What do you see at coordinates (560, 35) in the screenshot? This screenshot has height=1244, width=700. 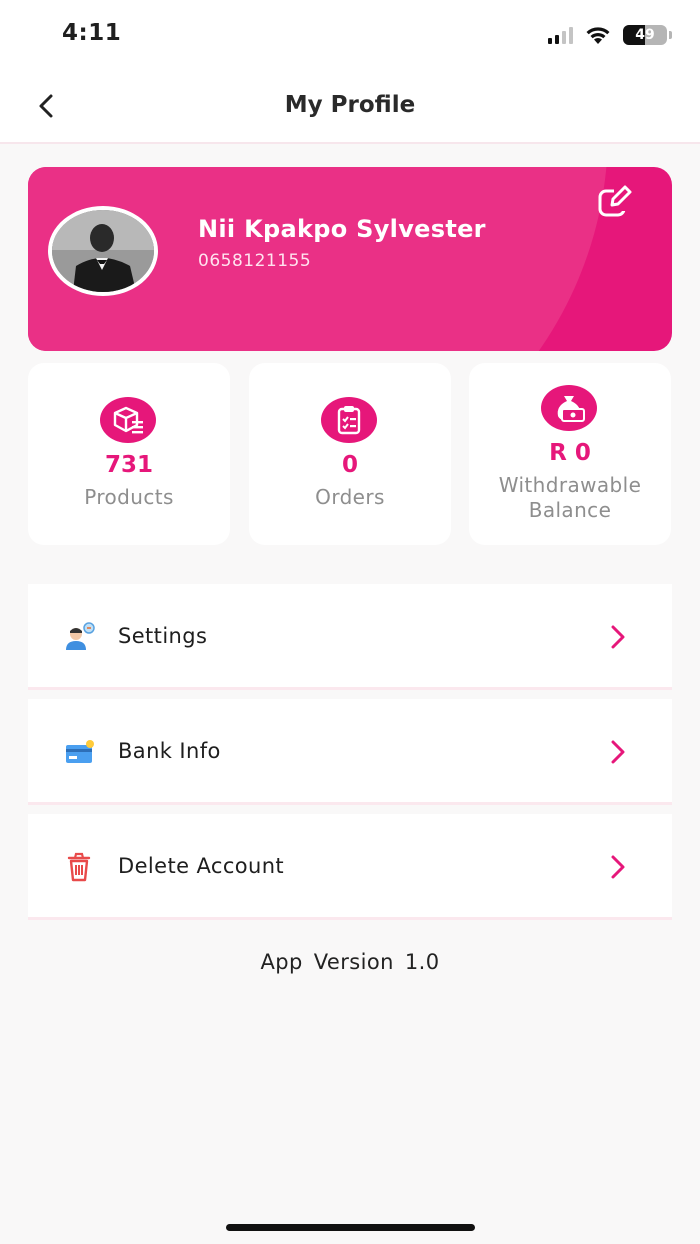 I see `cellular-signal-icon` at bounding box center [560, 35].